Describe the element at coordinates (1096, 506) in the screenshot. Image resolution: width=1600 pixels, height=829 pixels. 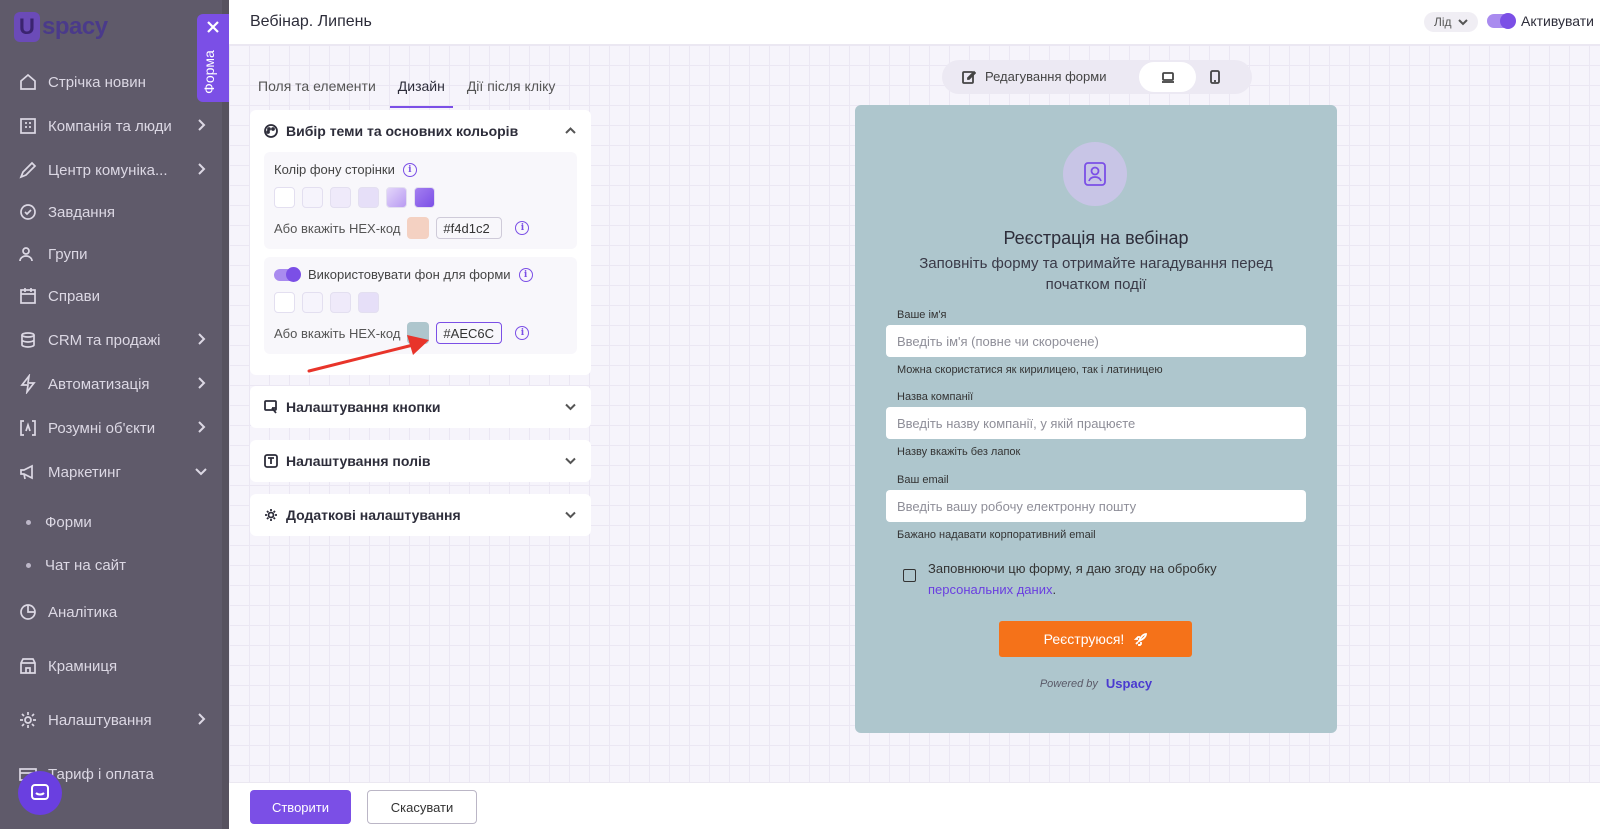
I see `email-input: Введіть вашу робочу електронну пошту` at that location.